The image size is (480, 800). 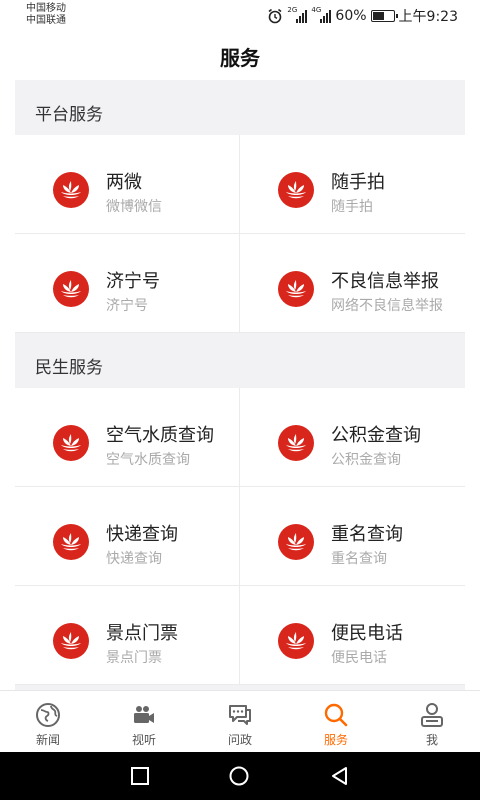 I want to click on tab-label: 新闻, so click(x=47, y=740).